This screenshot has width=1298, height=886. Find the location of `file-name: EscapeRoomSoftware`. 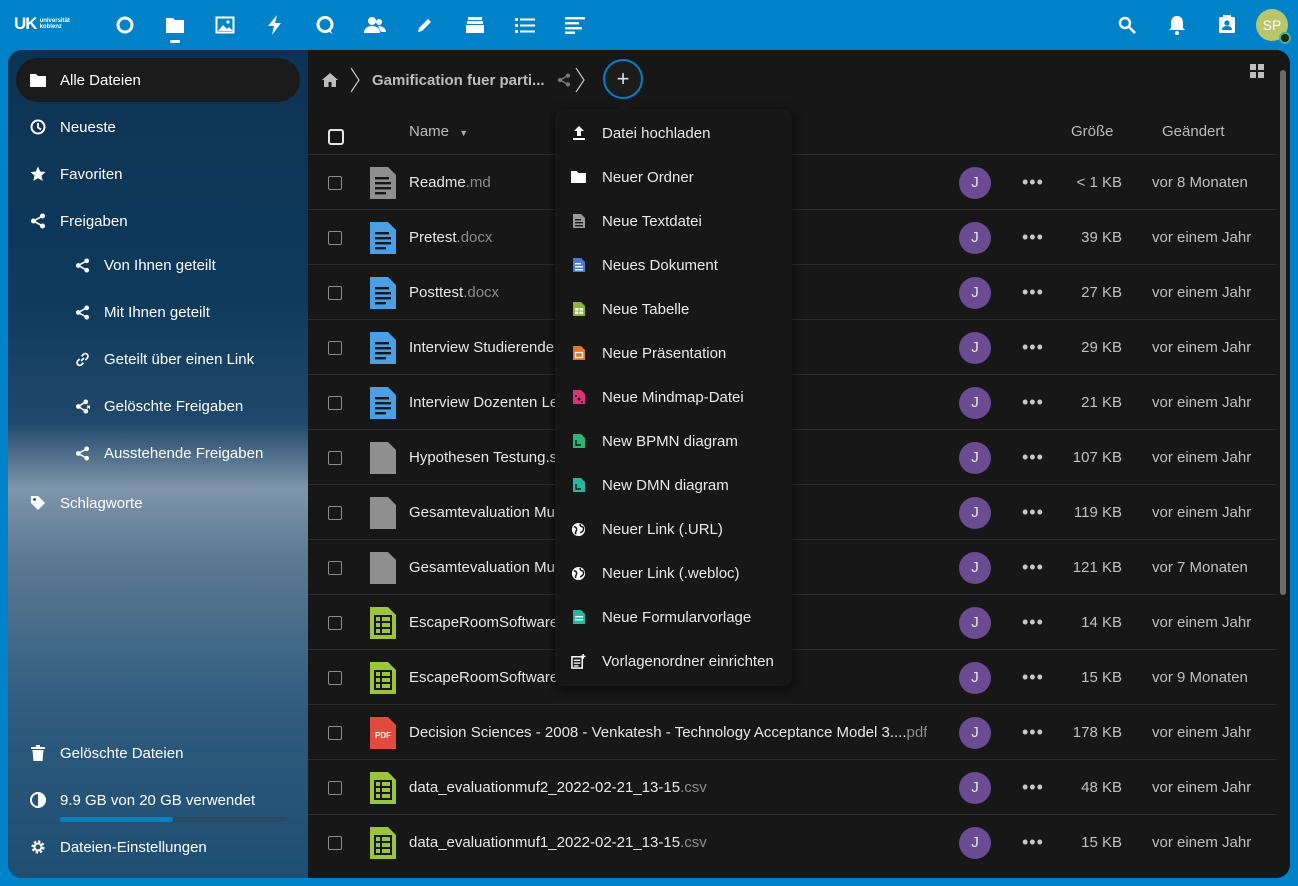

file-name: EscapeRoomSoftware is located at coordinates (483, 622).